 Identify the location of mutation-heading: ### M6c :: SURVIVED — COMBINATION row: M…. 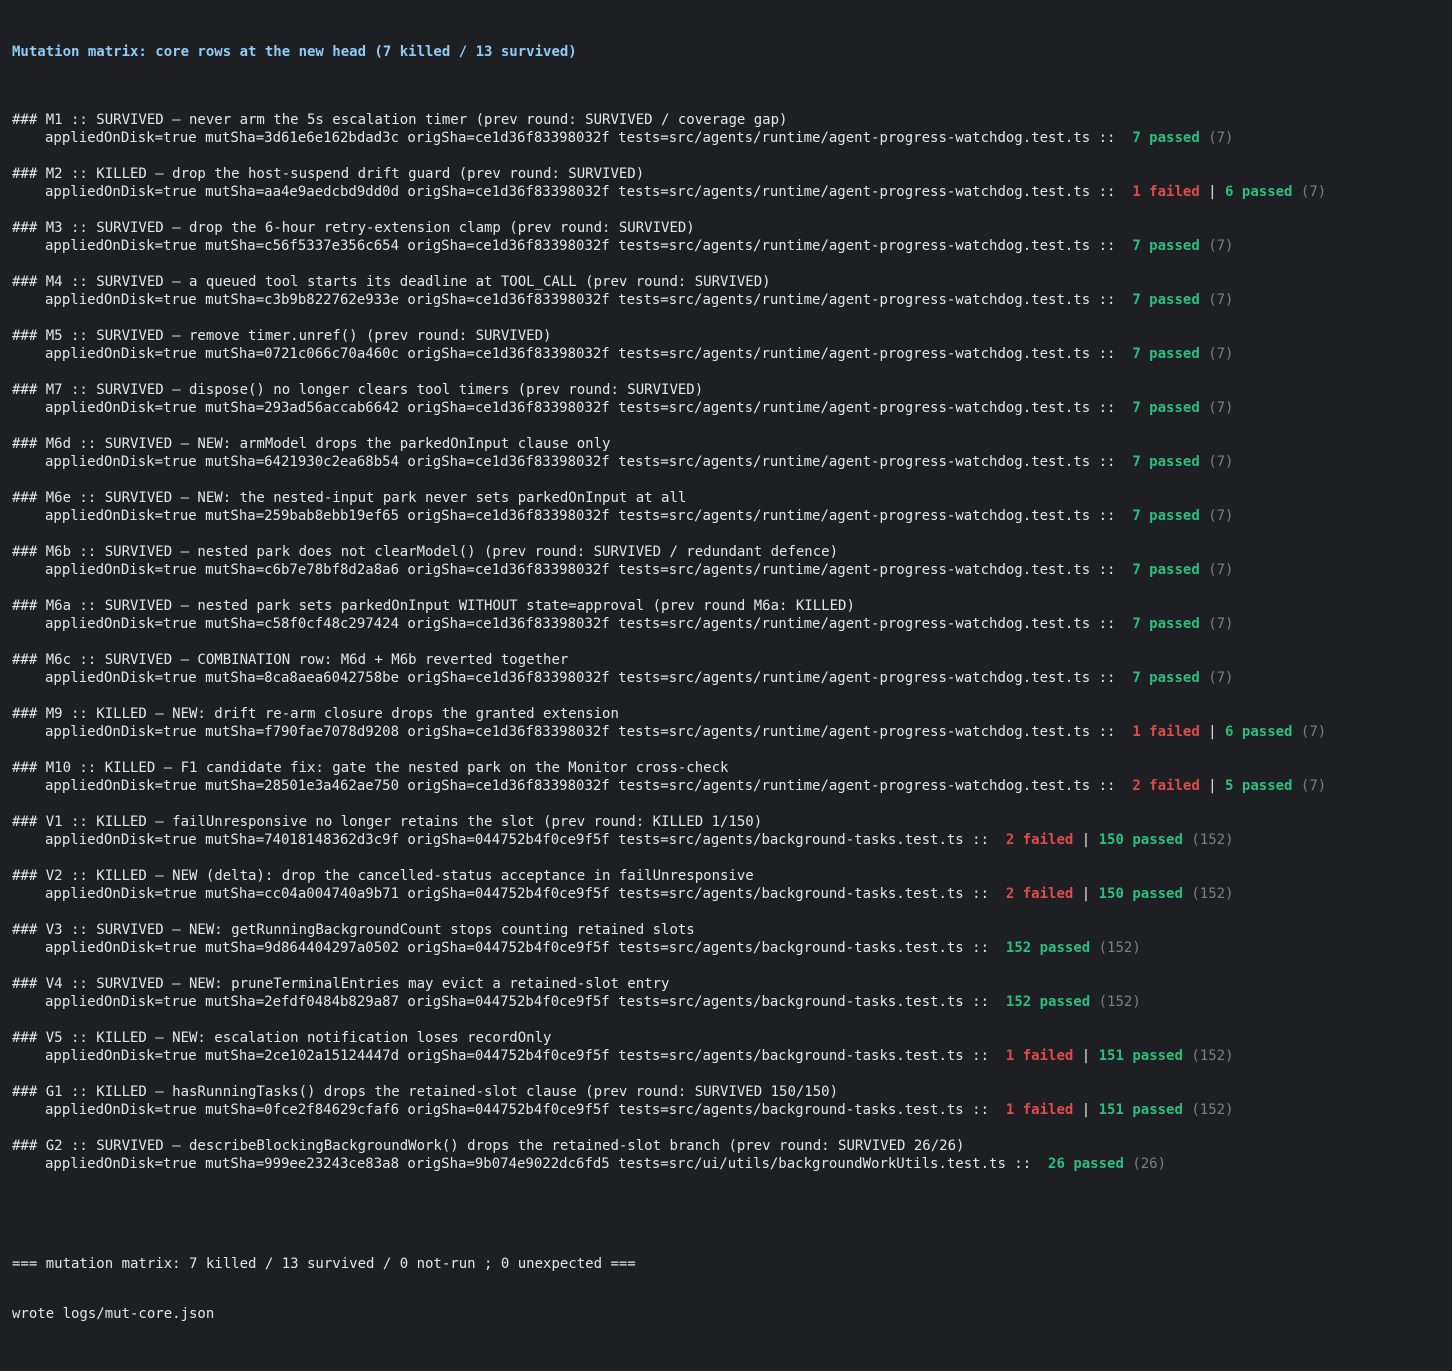
(290, 660).